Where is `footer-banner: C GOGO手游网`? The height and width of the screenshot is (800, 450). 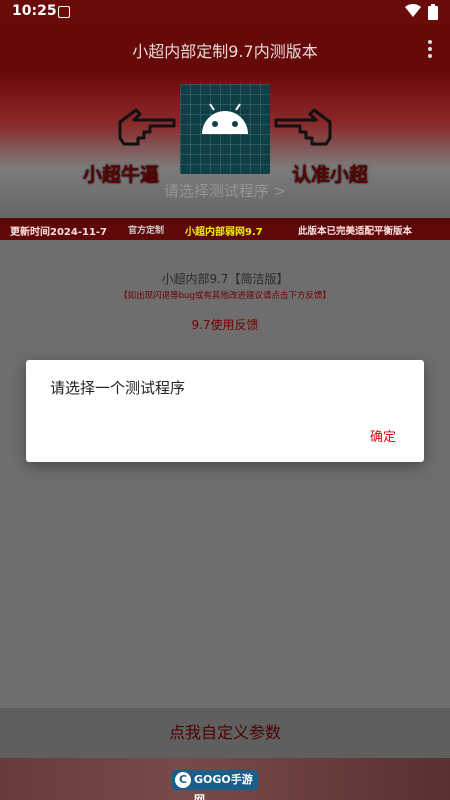
footer-banner: C GOGO手游网 is located at coordinates (225, 779).